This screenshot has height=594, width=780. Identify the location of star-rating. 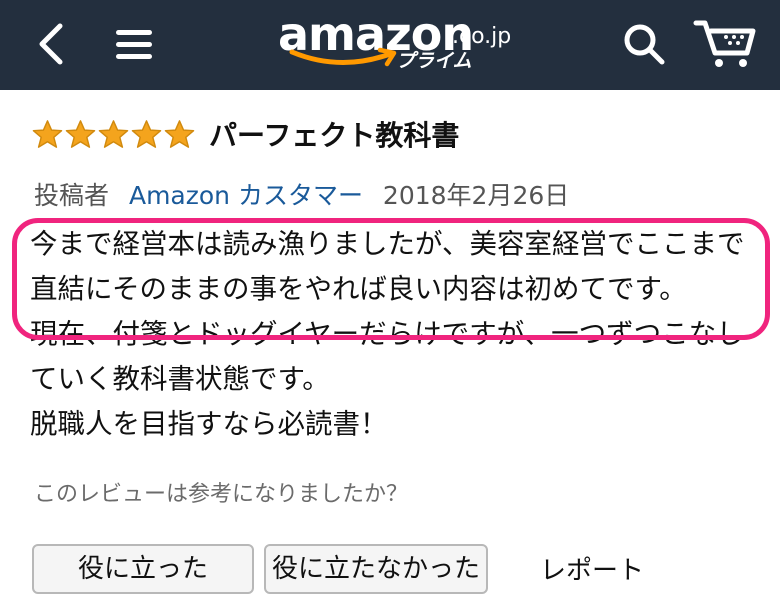
(113, 134).